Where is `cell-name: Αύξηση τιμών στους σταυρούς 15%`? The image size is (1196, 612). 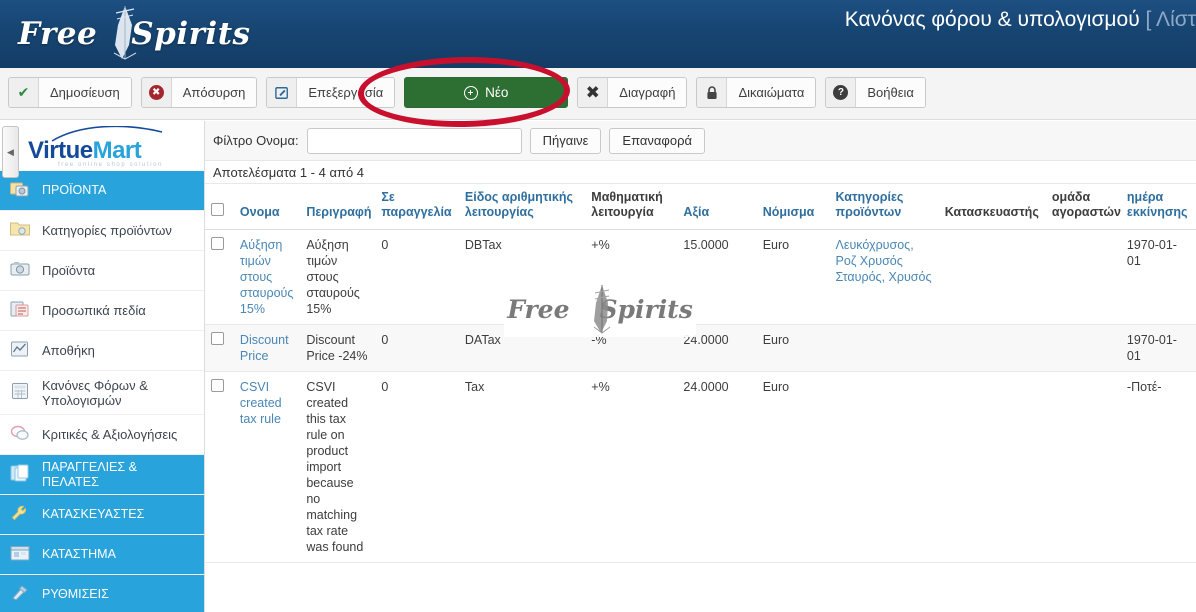
cell-name: Αύξηση τιμών στους σταυρούς 15% is located at coordinates (267, 277).